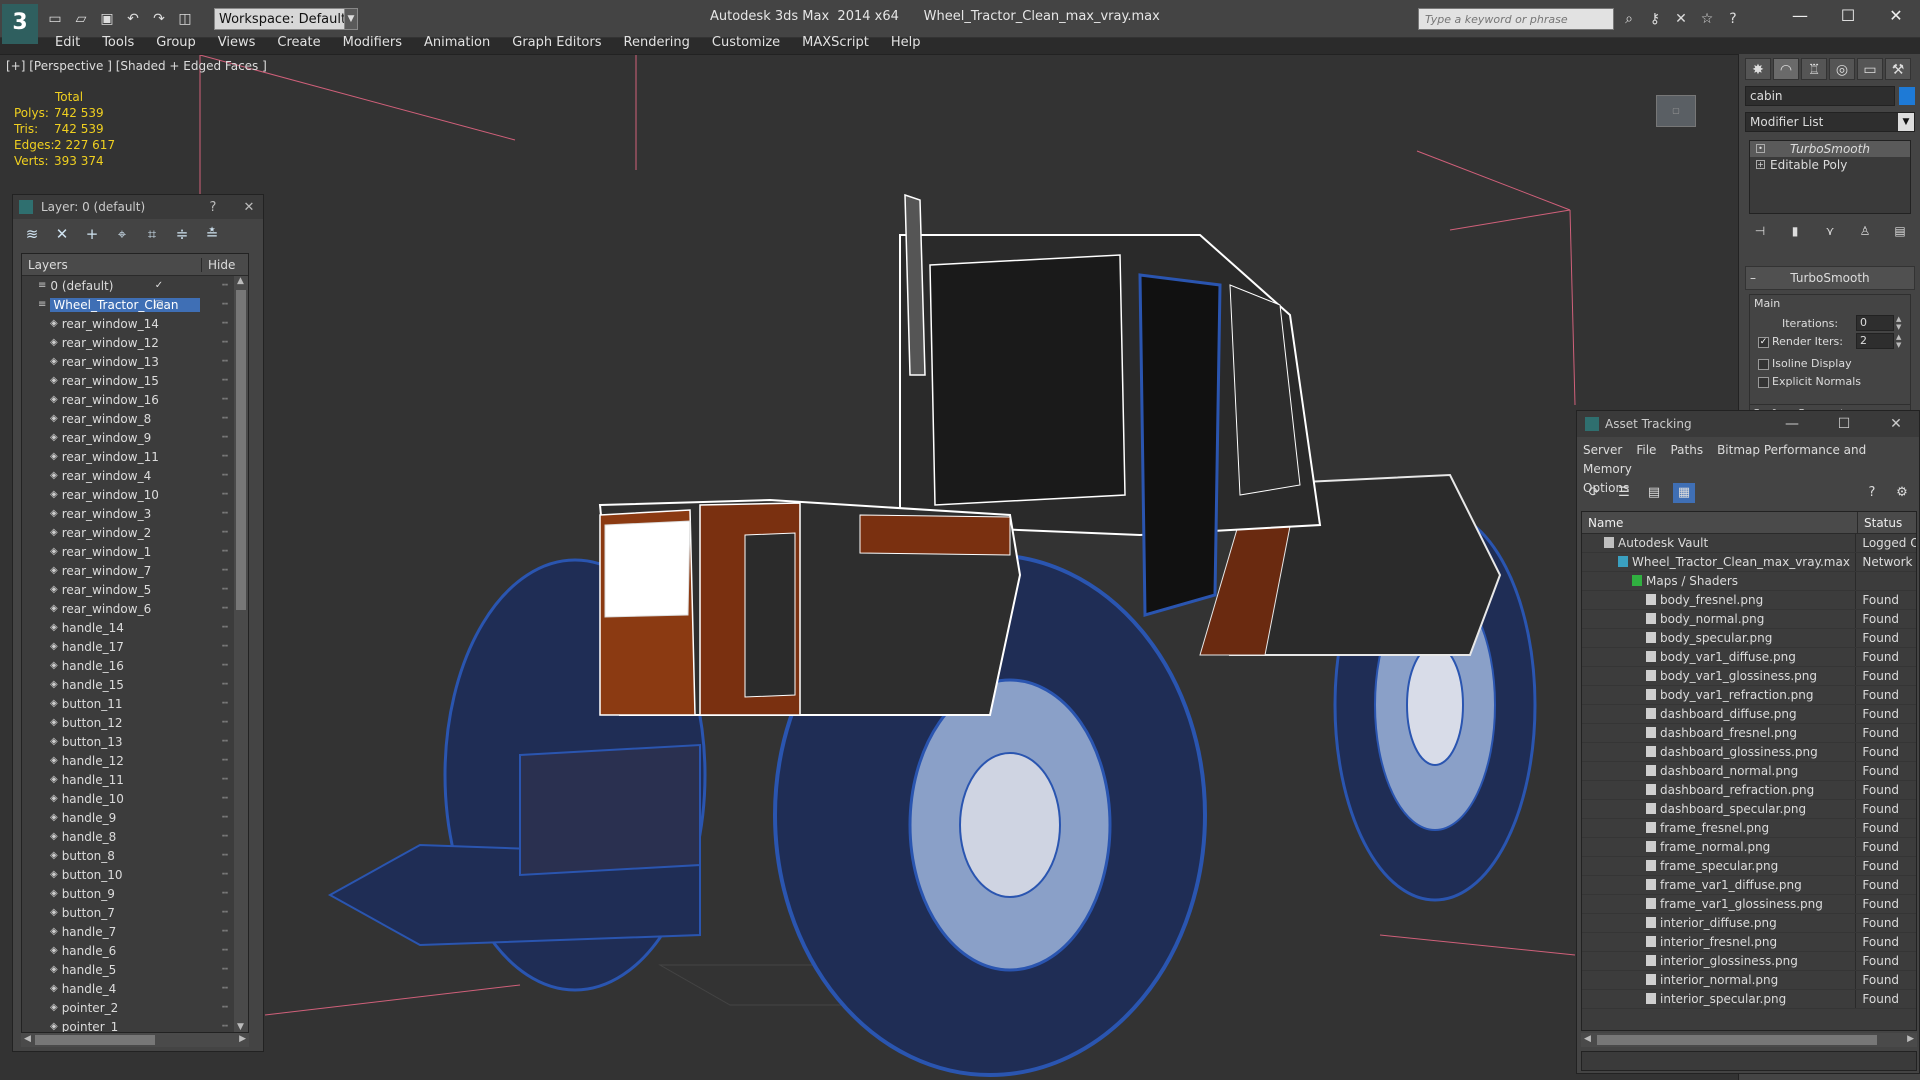  Describe the element at coordinates (135, 1025) in the screenshot. I see `layer-row: ◈ pointer_1 ┅` at that location.